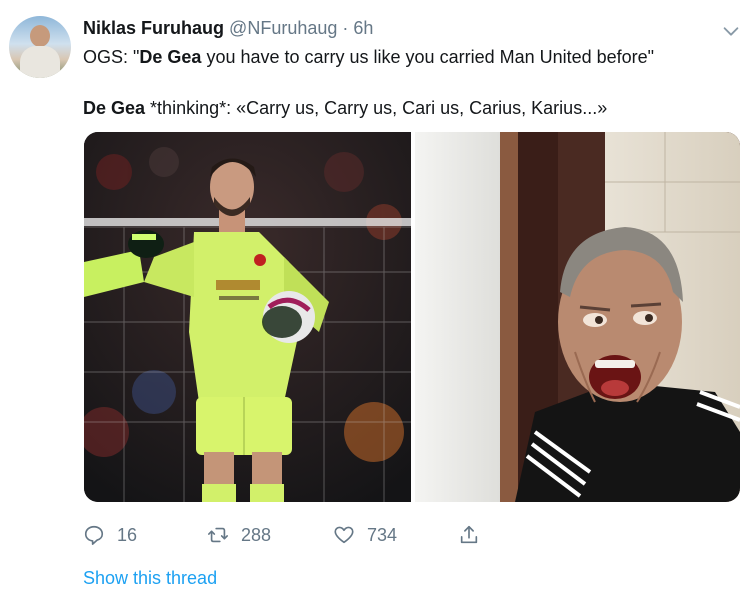  Describe the element at coordinates (293, 535) in the screenshot. I see `tweet-actions: 16 288 734` at that location.